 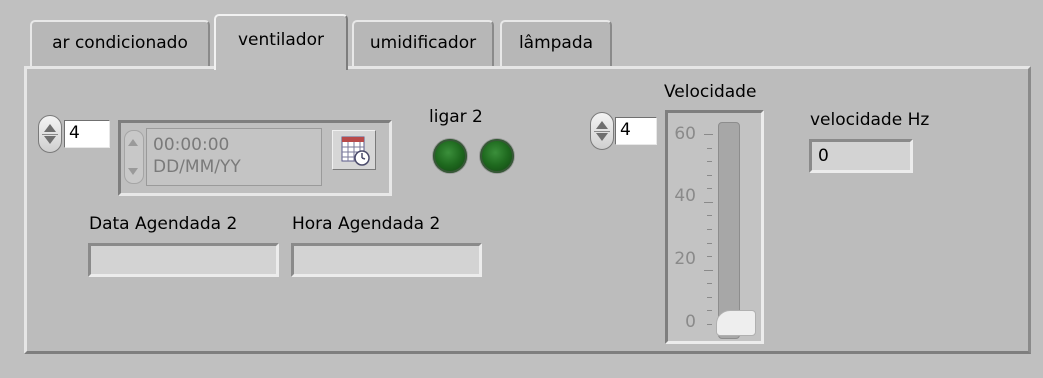 I want to click on velocidade-increment-decrement, so click(x=602, y=131).